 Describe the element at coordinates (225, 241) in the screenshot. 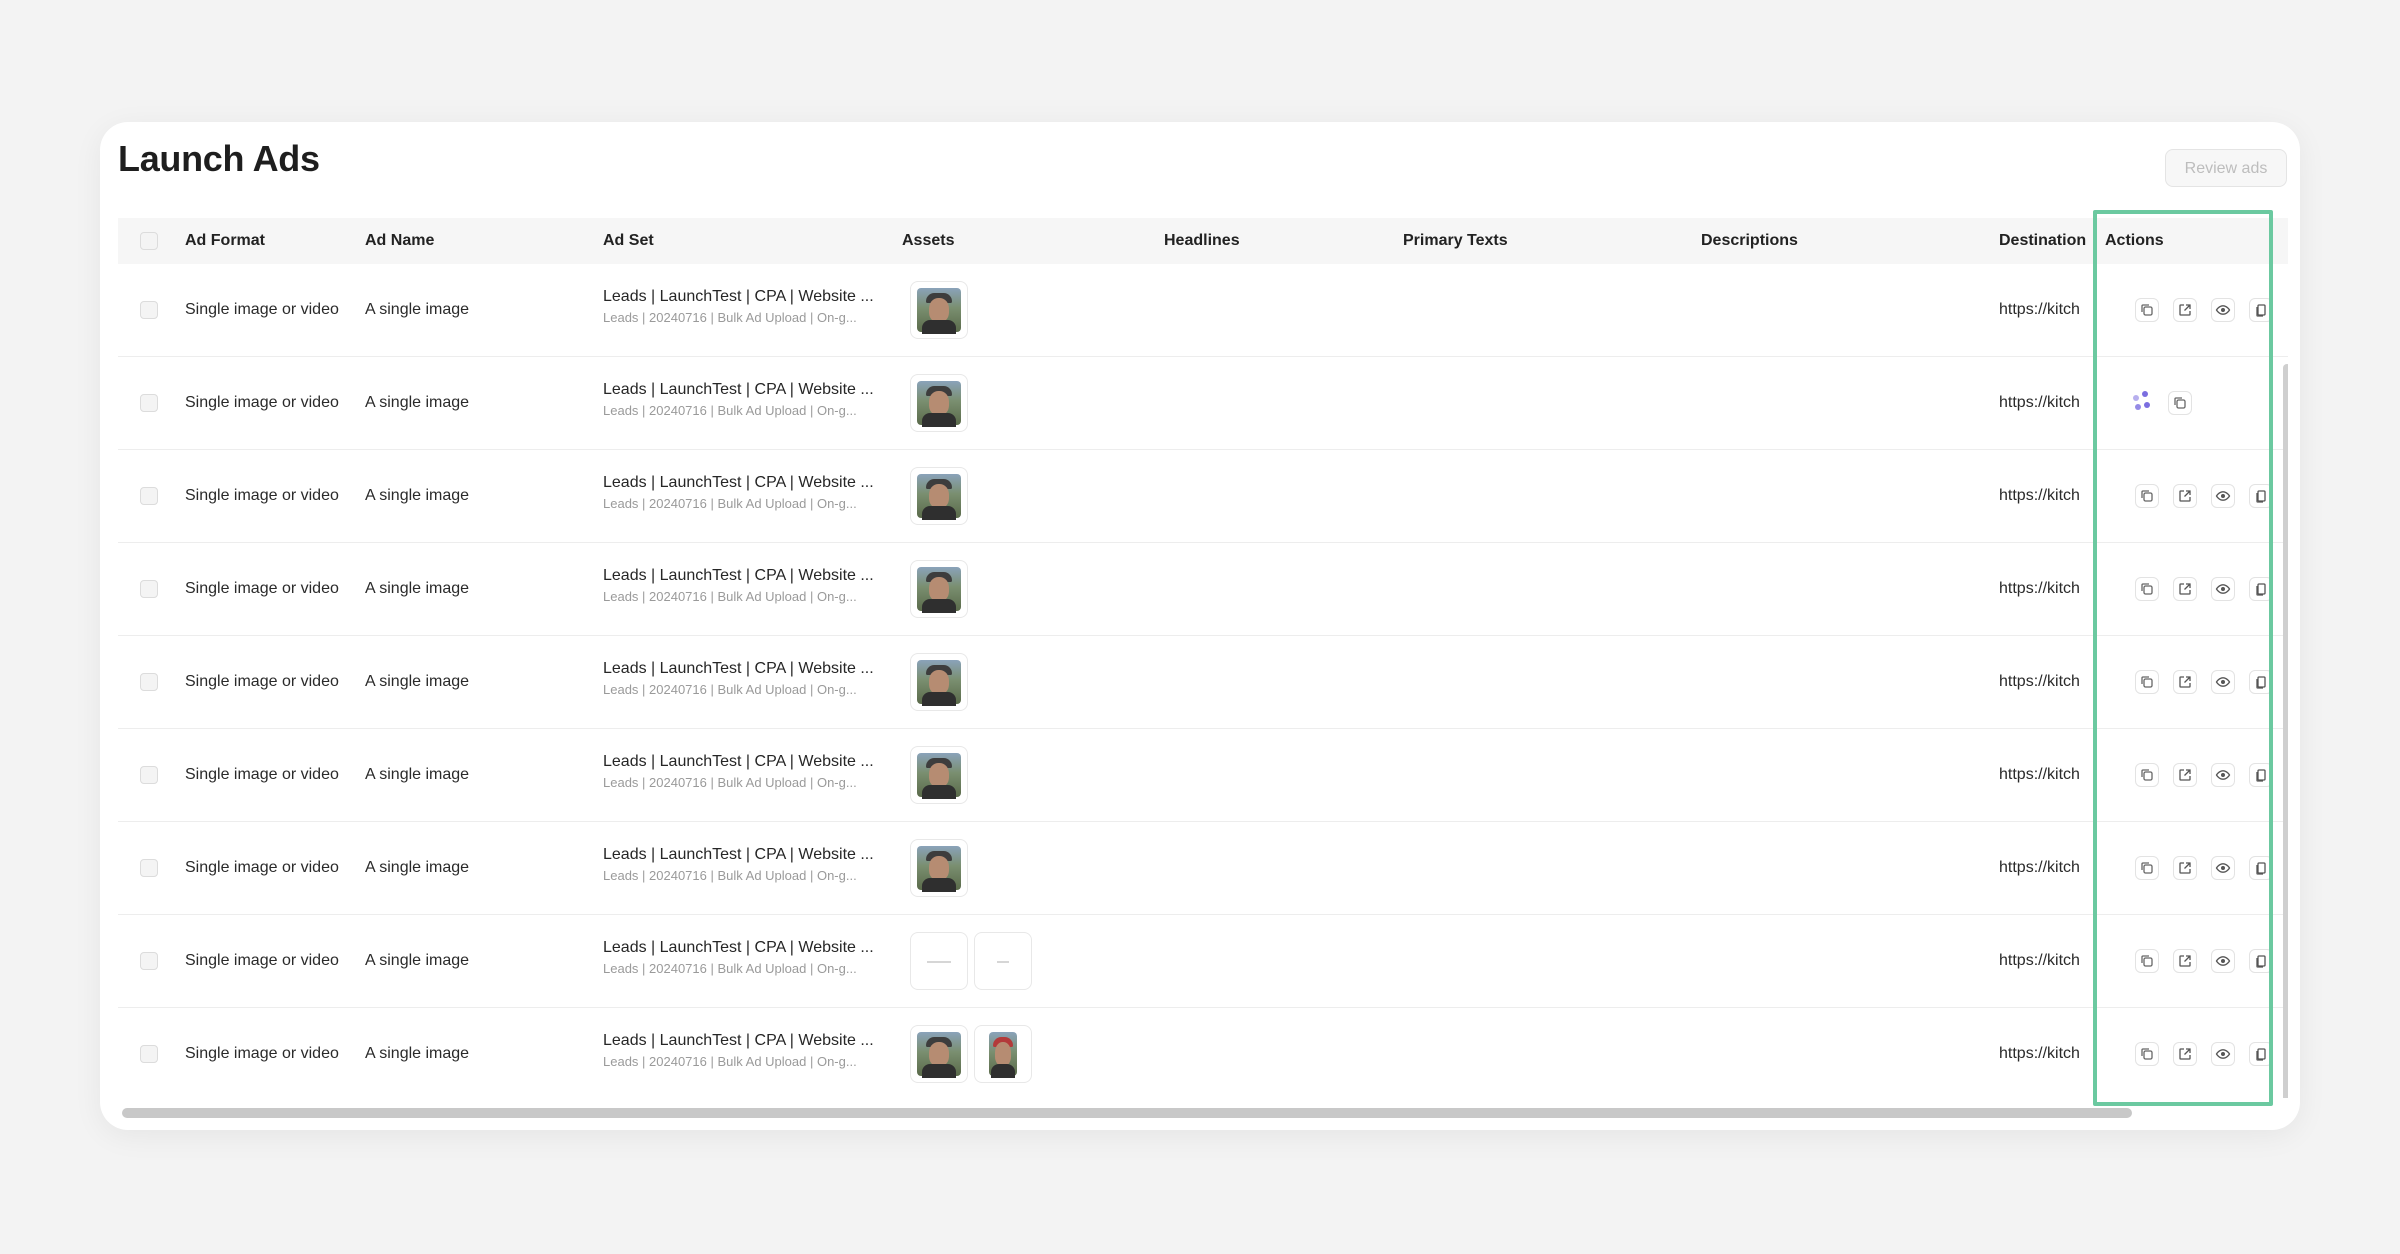

I see `header-ad-format: Ad Format` at that location.